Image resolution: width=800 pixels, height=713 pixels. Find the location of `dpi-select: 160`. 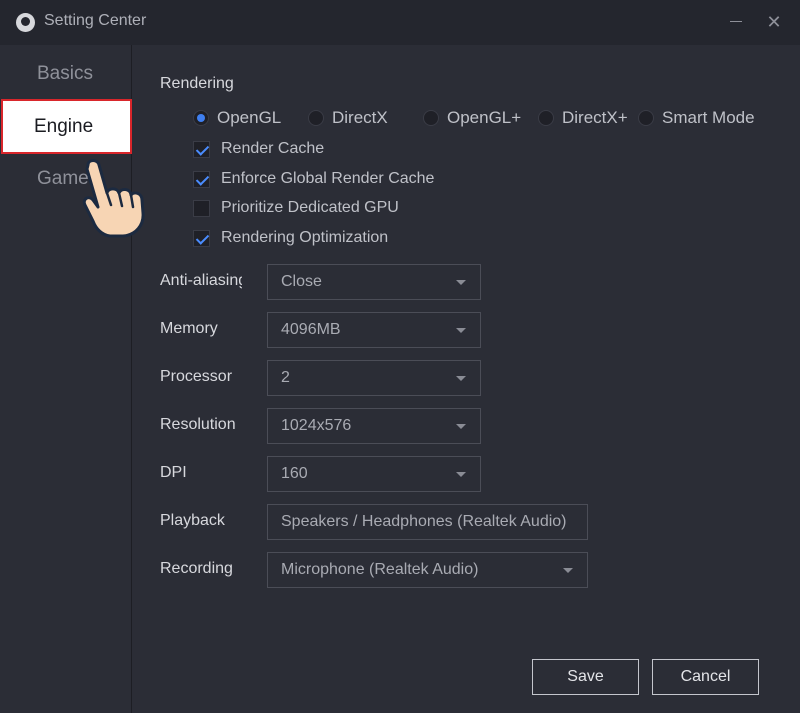

dpi-select: 160 is located at coordinates (374, 474).